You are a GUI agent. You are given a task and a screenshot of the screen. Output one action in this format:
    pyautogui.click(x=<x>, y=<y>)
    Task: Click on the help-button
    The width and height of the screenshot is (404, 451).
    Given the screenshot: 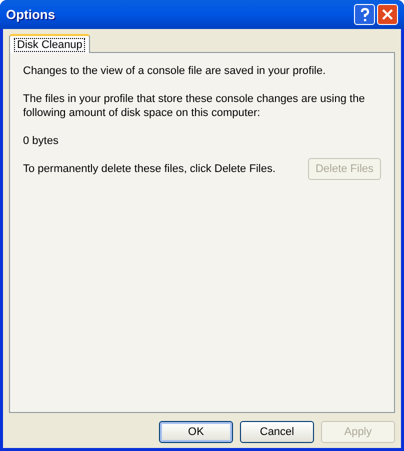 What is the action you would take?
    pyautogui.click(x=364, y=14)
    